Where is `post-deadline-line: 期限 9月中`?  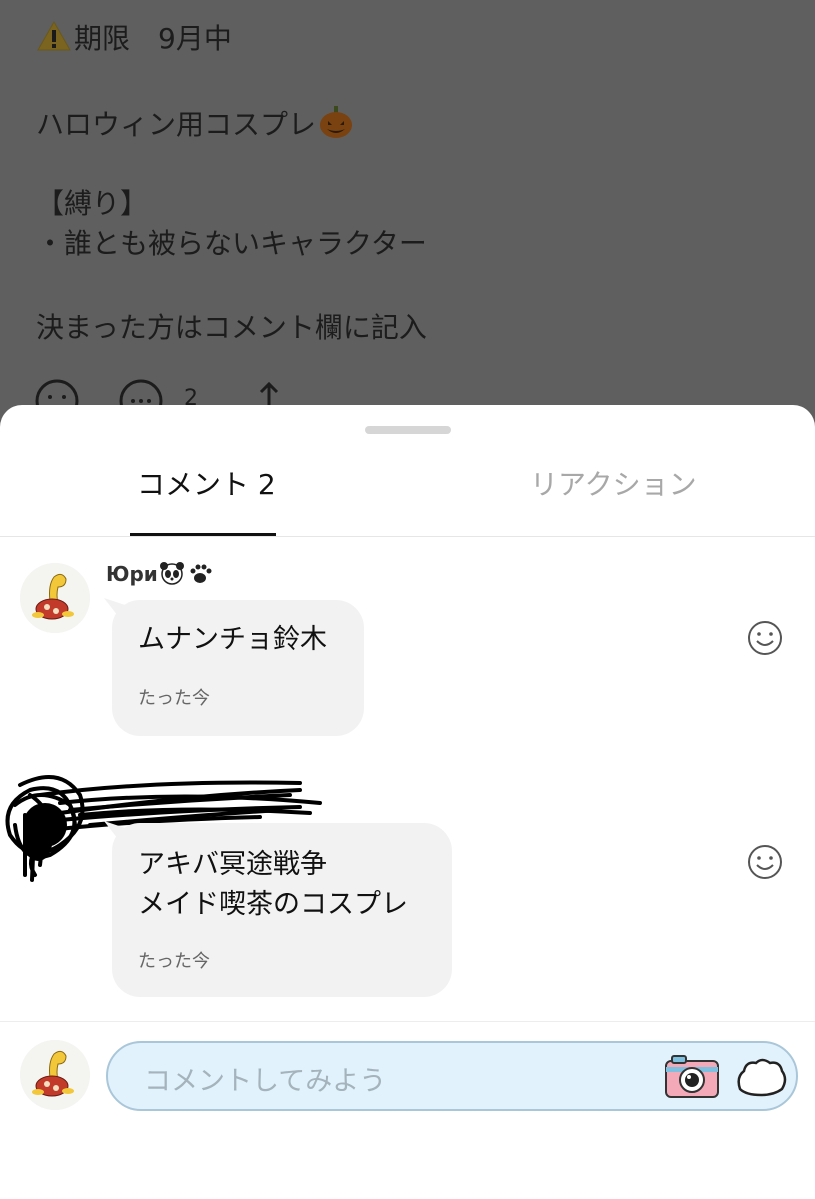
post-deadline-line: 期限 9月中 is located at coordinates (134, 38).